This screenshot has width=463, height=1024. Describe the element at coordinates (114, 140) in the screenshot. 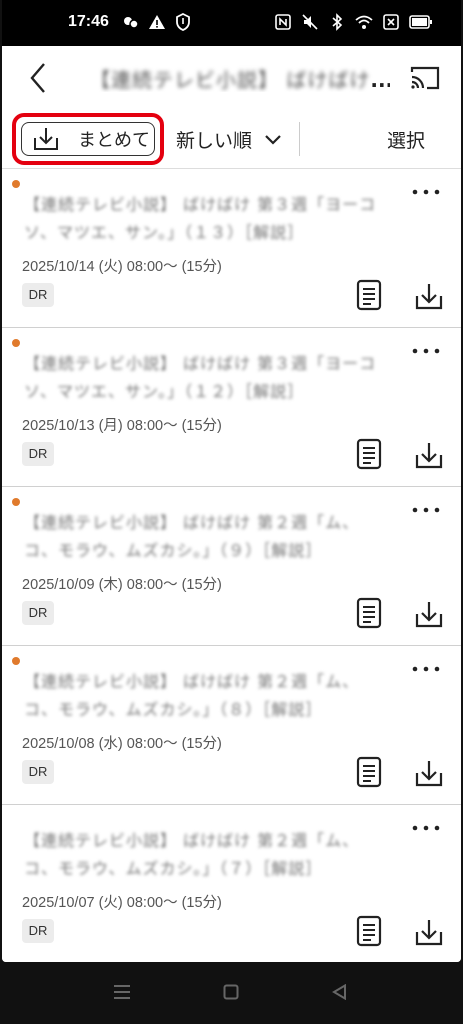

I see `bulk-download-label: まとめて` at that location.